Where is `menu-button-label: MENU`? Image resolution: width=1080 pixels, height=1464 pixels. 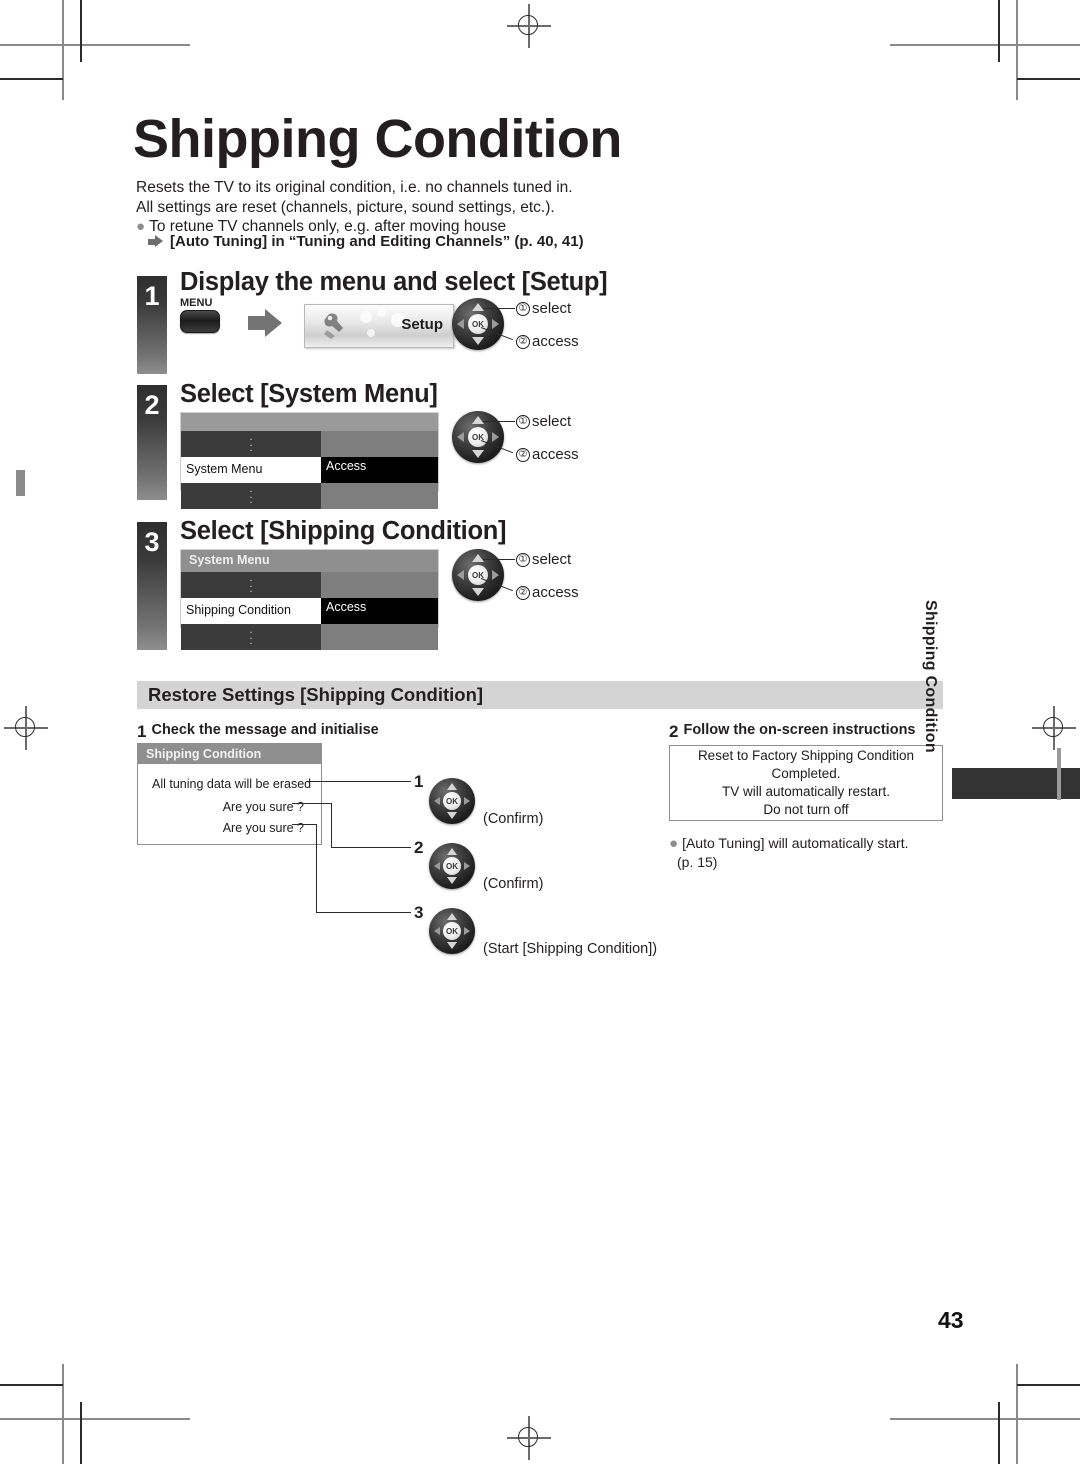
menu-button-label: MENU is located at coordinates (196, 303).